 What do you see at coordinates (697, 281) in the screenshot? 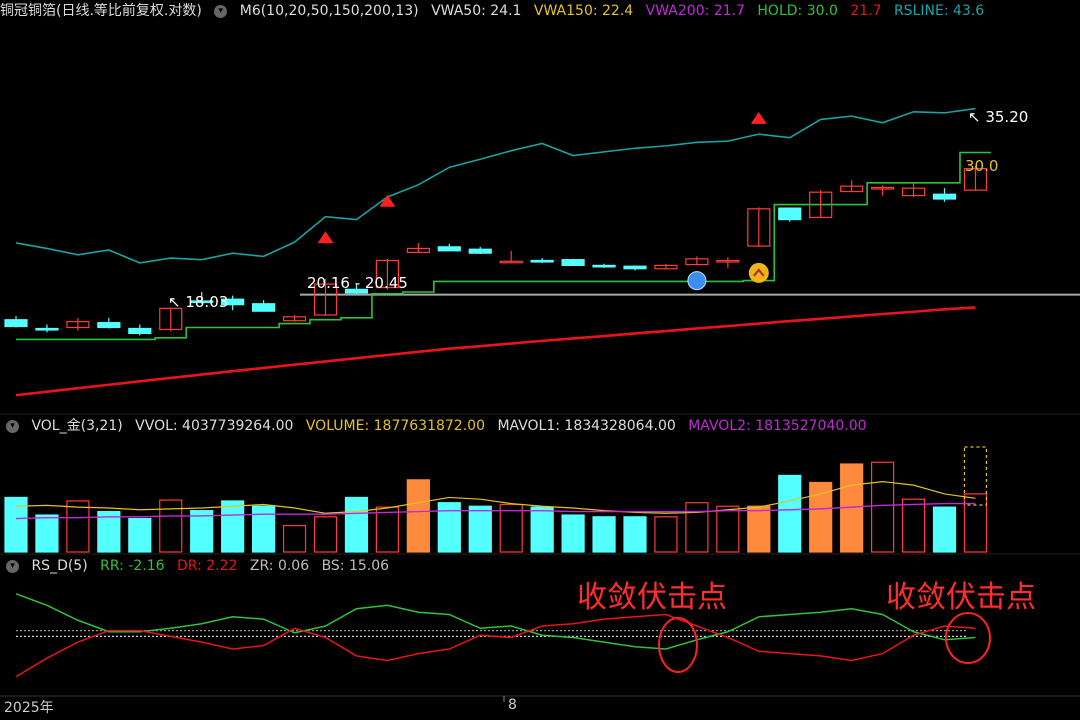
I see `blue-ball-icon` at bounding box center [697, 281].